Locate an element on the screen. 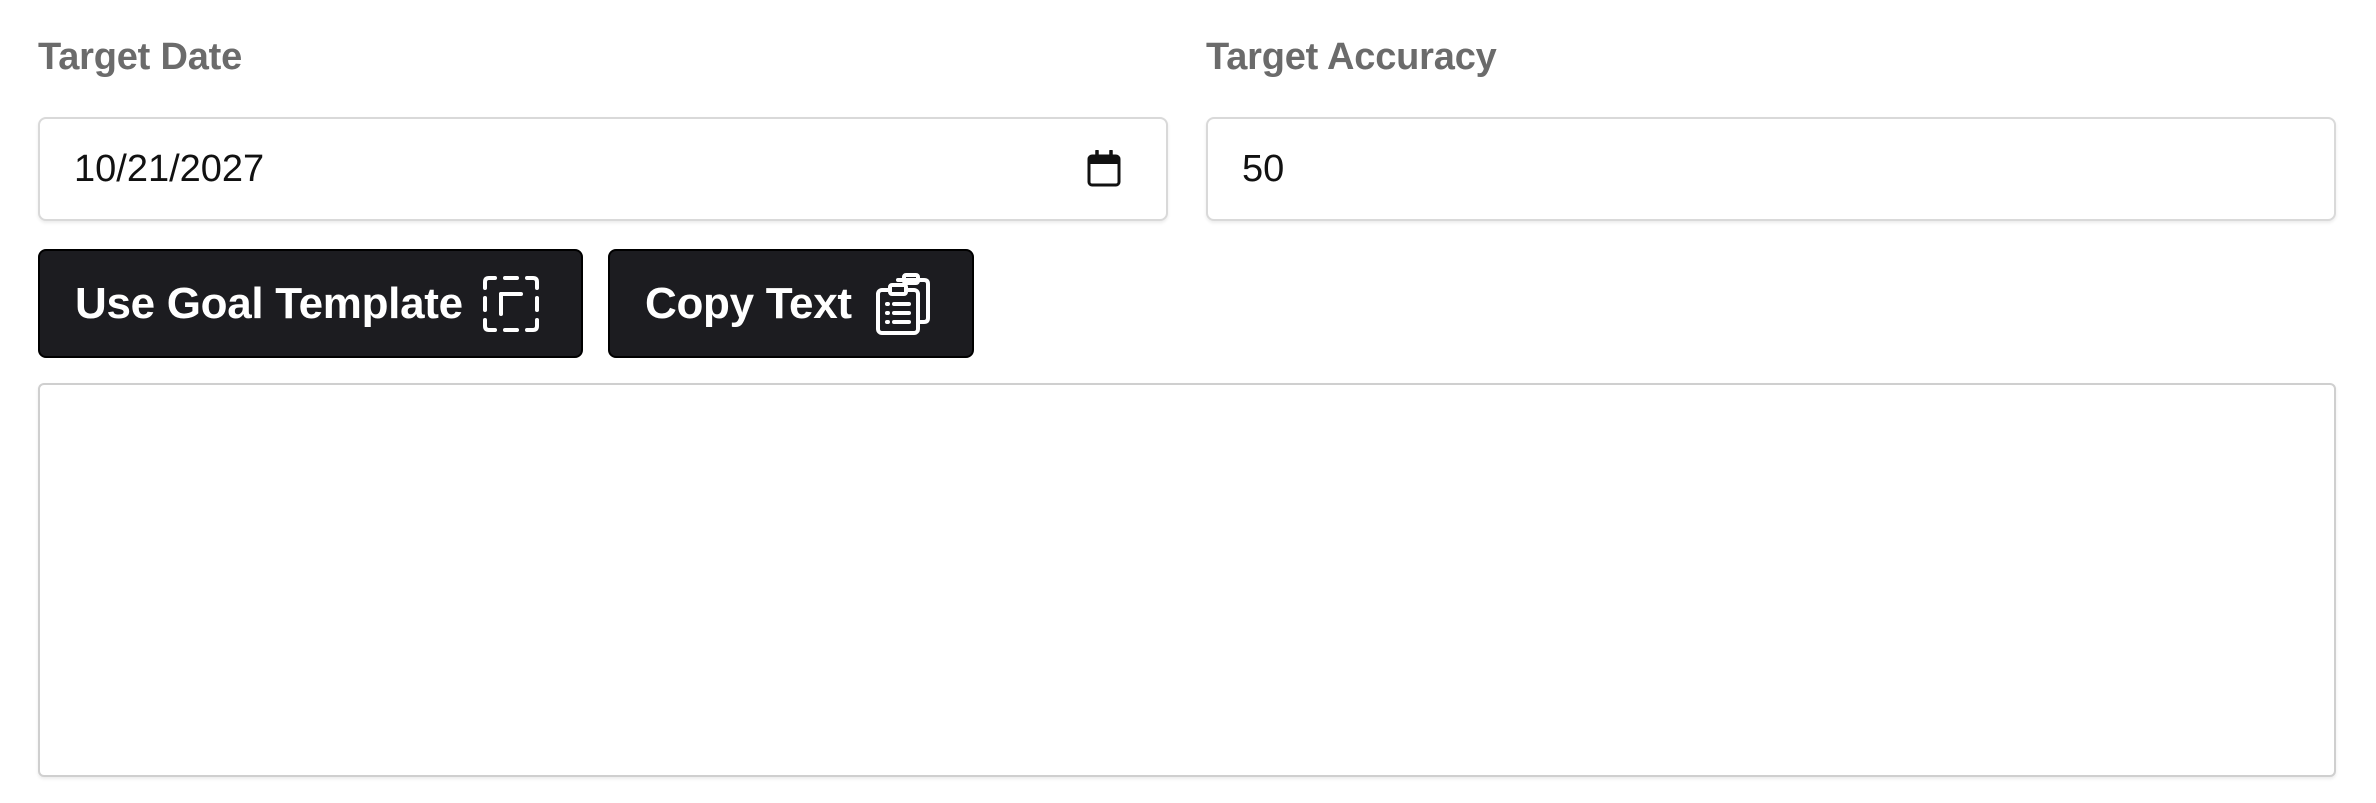 This screenshot has height=803, width=2376. target-date-input: 10/21/2027 is located at coordinates (603, 169).